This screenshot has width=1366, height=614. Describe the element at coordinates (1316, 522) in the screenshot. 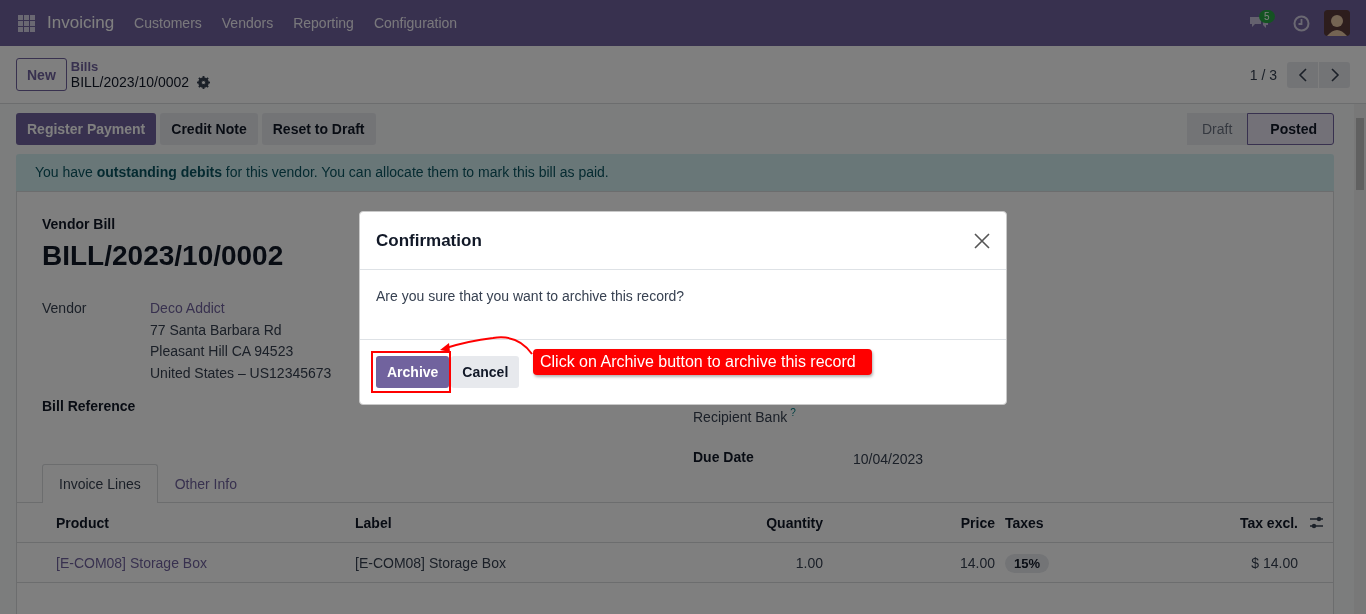

I see `column-options-icon` at that location.